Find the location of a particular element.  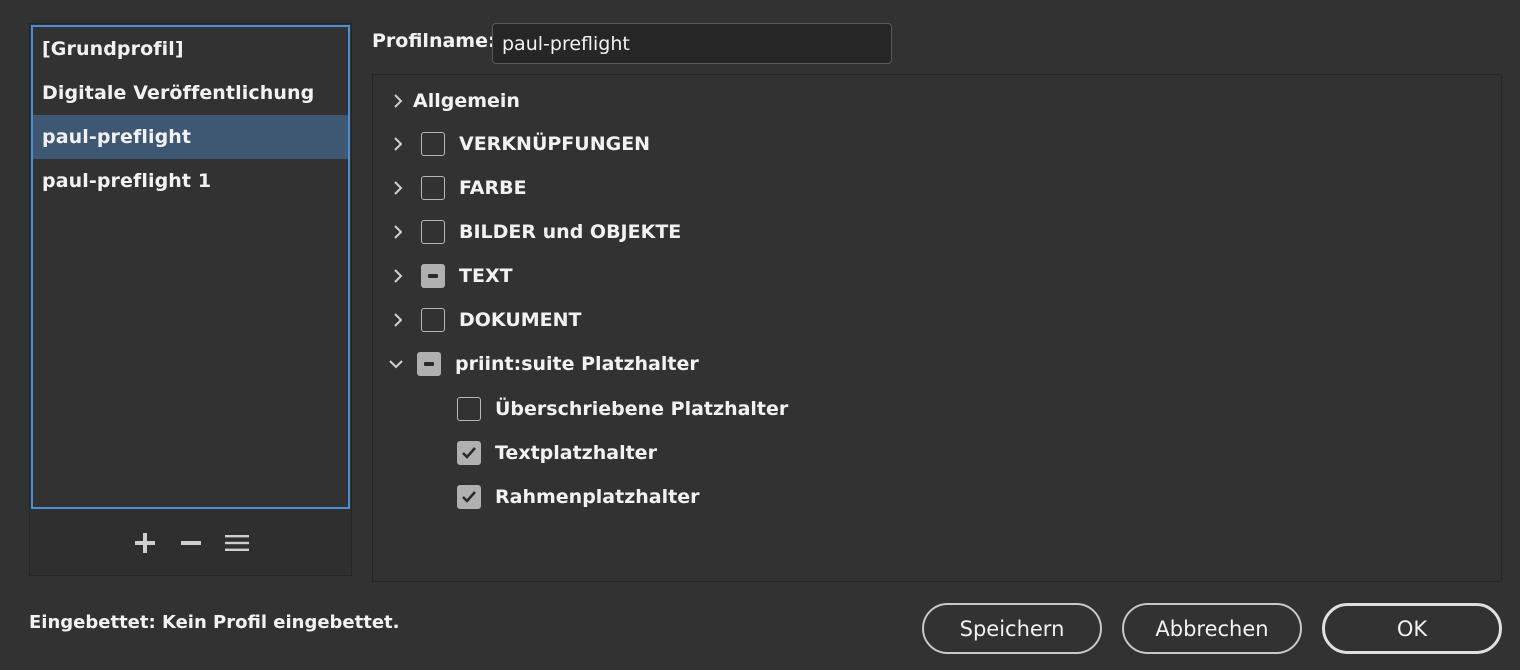

profile-name-label: Profilname: is located at coordinates (434, 41).